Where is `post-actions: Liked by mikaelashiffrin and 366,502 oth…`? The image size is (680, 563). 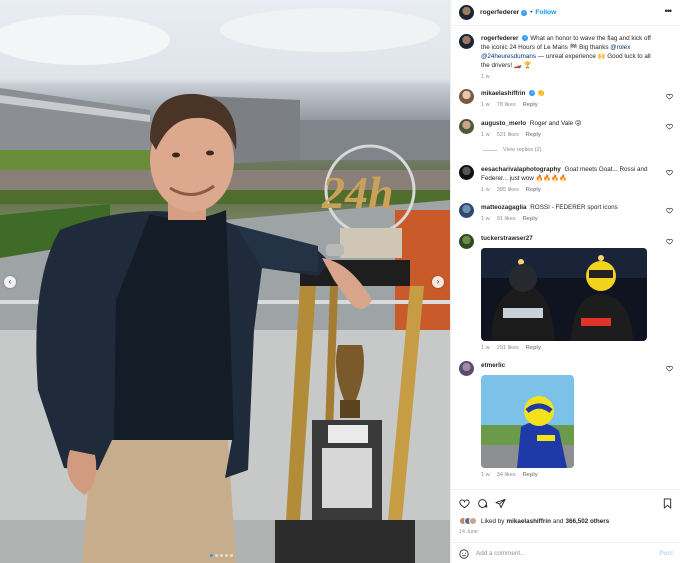
post-actions: Liked by mikaelashiffrin and 366,502 oth… is located at coordinates (565, 526).